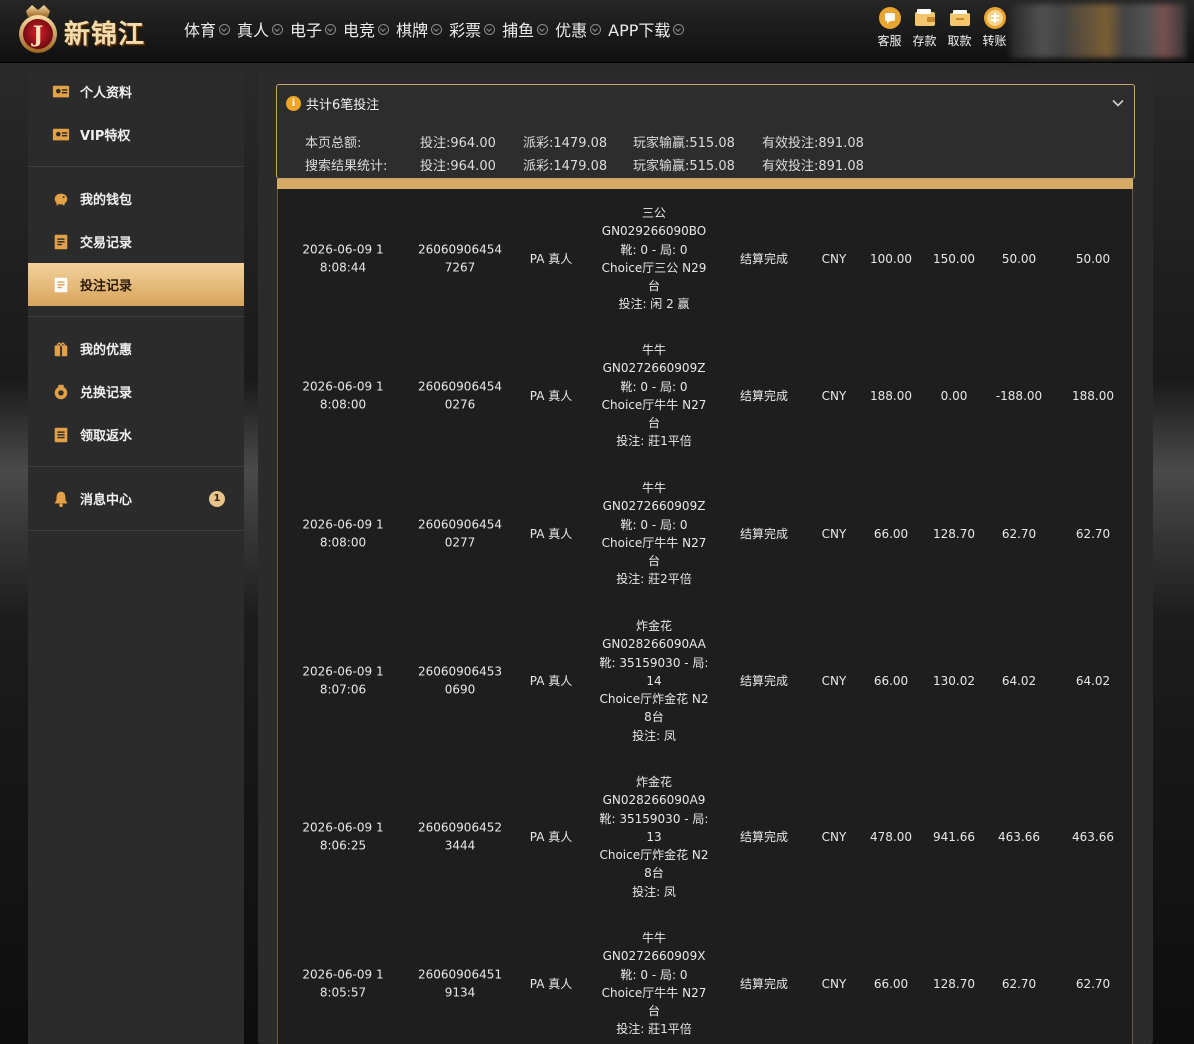 The height and width of the screenshot is (1044, 1194). I want to click on sidebar-item-label: 交易记录, so click(106, 243).